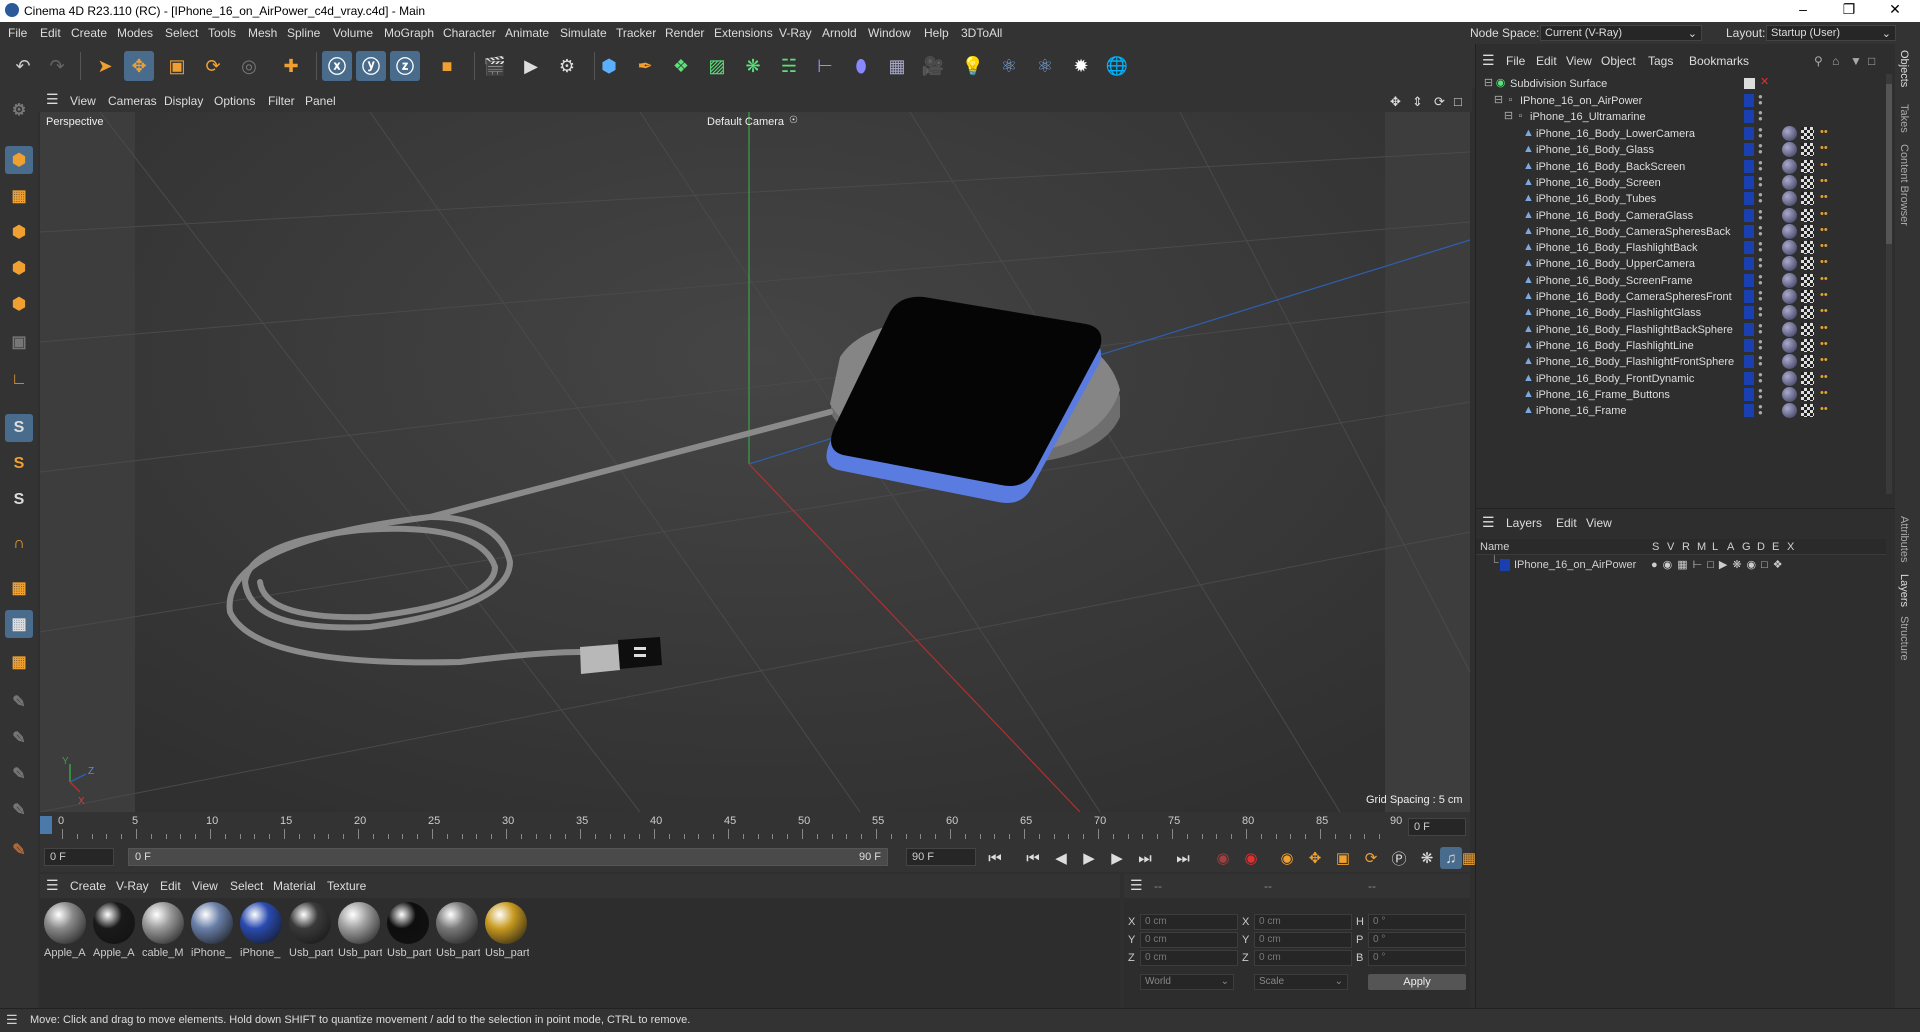 The image size is (1920, 1032). What do you see at coordinates (1849, 9) in the screenshot?
I see `maximize-icon: ❐` at bounding box center [1849, 9].